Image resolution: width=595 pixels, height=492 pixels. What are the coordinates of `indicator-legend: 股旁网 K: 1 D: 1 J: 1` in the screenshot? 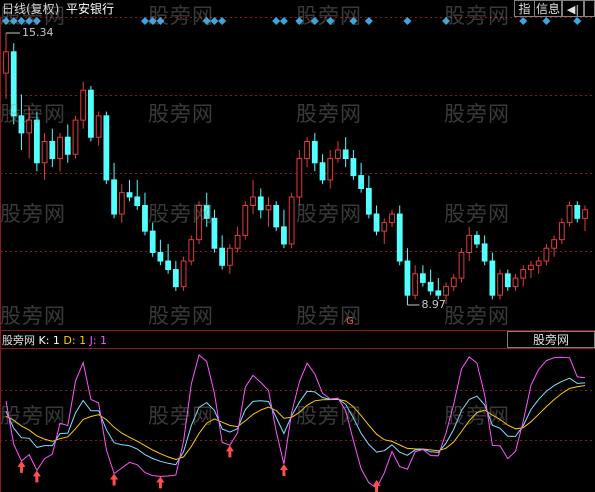 It's located at (54, 341).